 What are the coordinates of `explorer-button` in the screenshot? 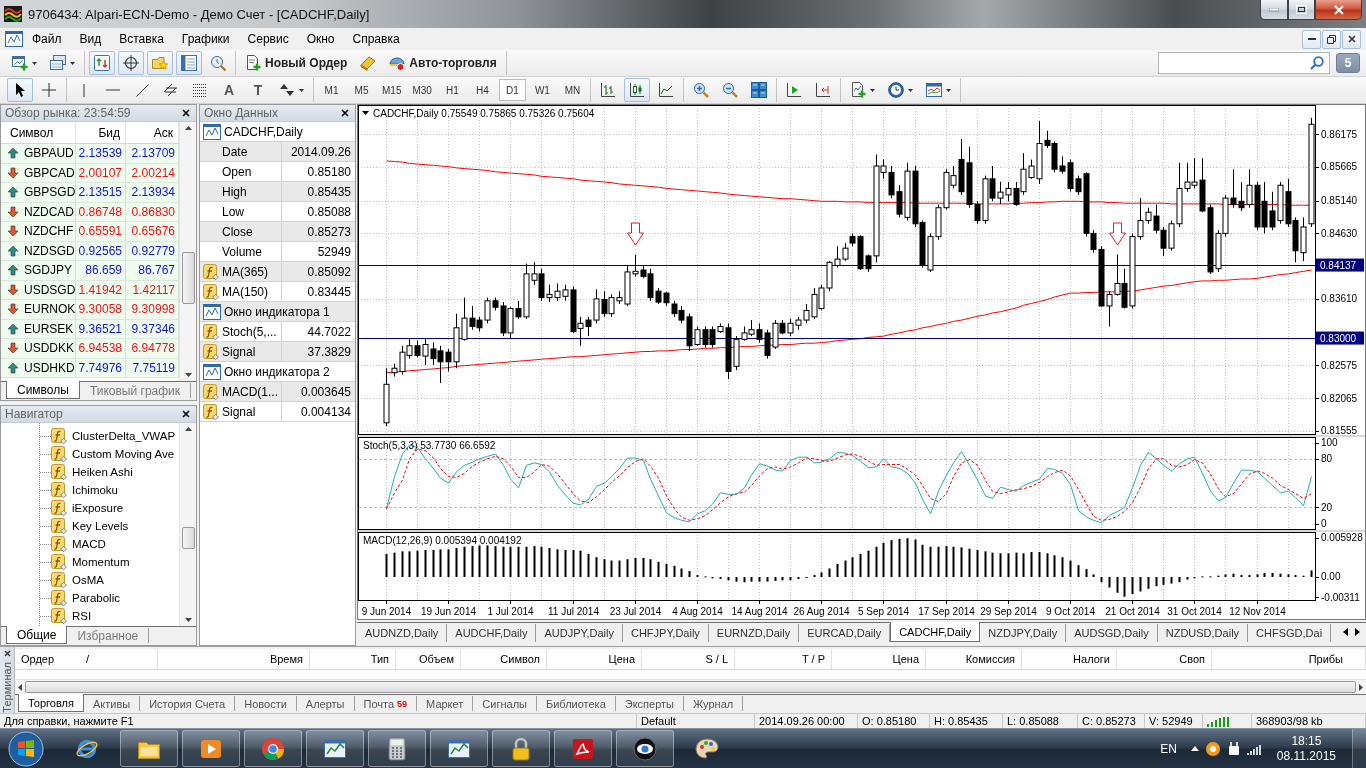 It's located at (149, 748).